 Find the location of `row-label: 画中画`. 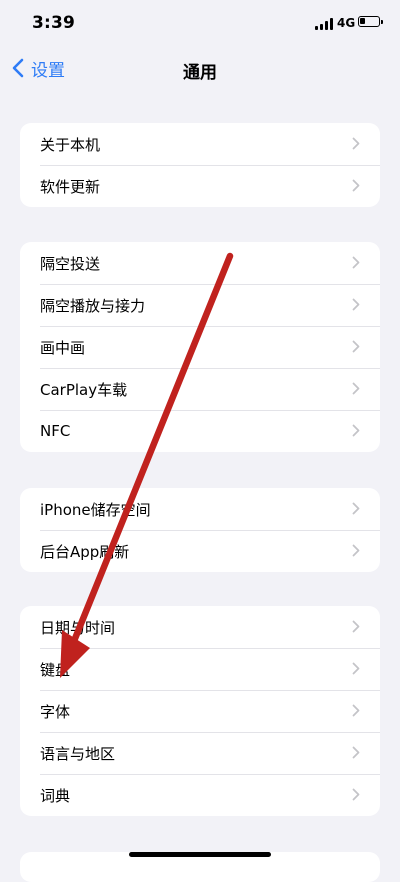

row-label: 画中画 is located at coordinates (63, 347).